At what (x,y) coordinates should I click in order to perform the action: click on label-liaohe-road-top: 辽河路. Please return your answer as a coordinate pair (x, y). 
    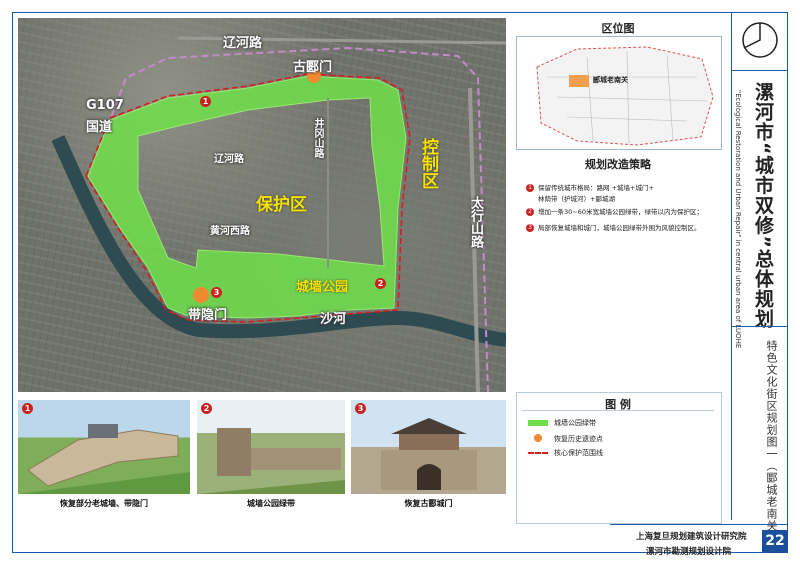
    Looking at the image, I should click on (243, 43).